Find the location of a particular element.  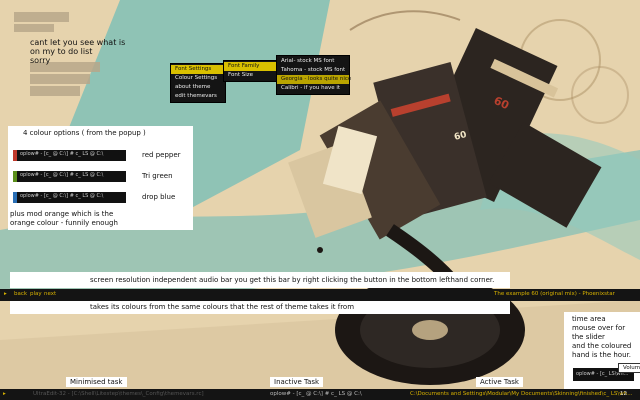

menu-item-about-theme: about theme is located at coordinates (198, 87).